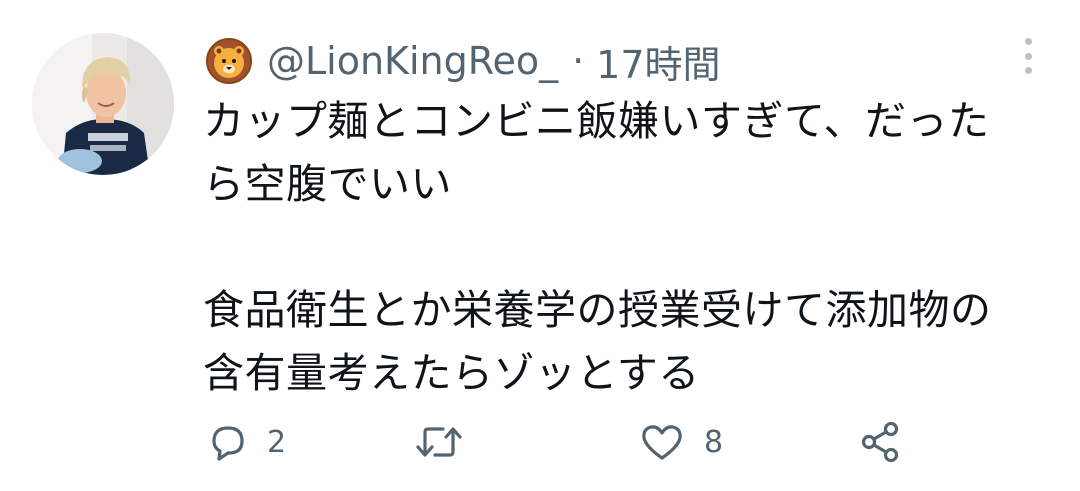 The width and height of the screenshot is (1080, 491). I want to click on more-options-icon, so click(1028, 56).